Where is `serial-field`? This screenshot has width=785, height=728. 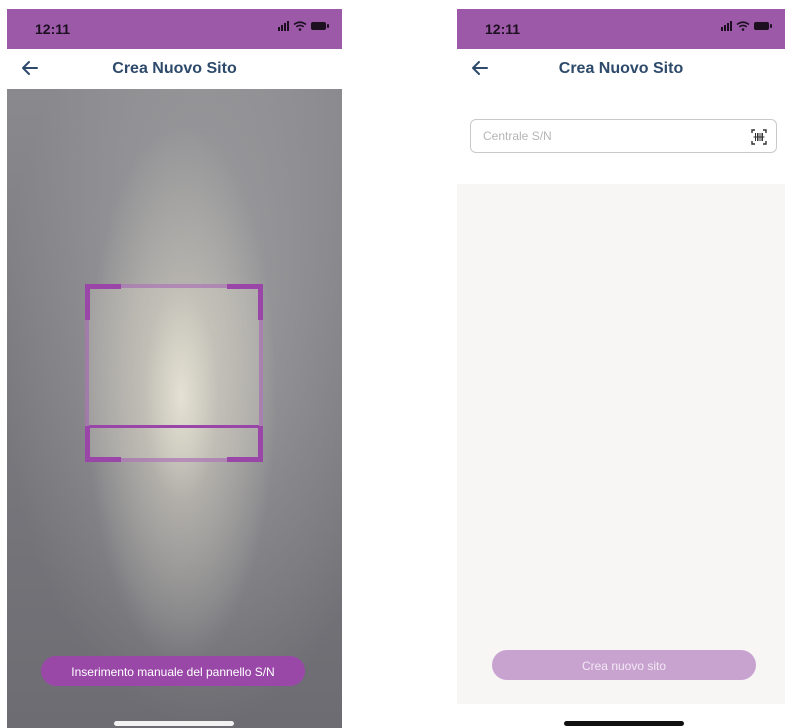 serial-field is located at coordinates (623, 136).